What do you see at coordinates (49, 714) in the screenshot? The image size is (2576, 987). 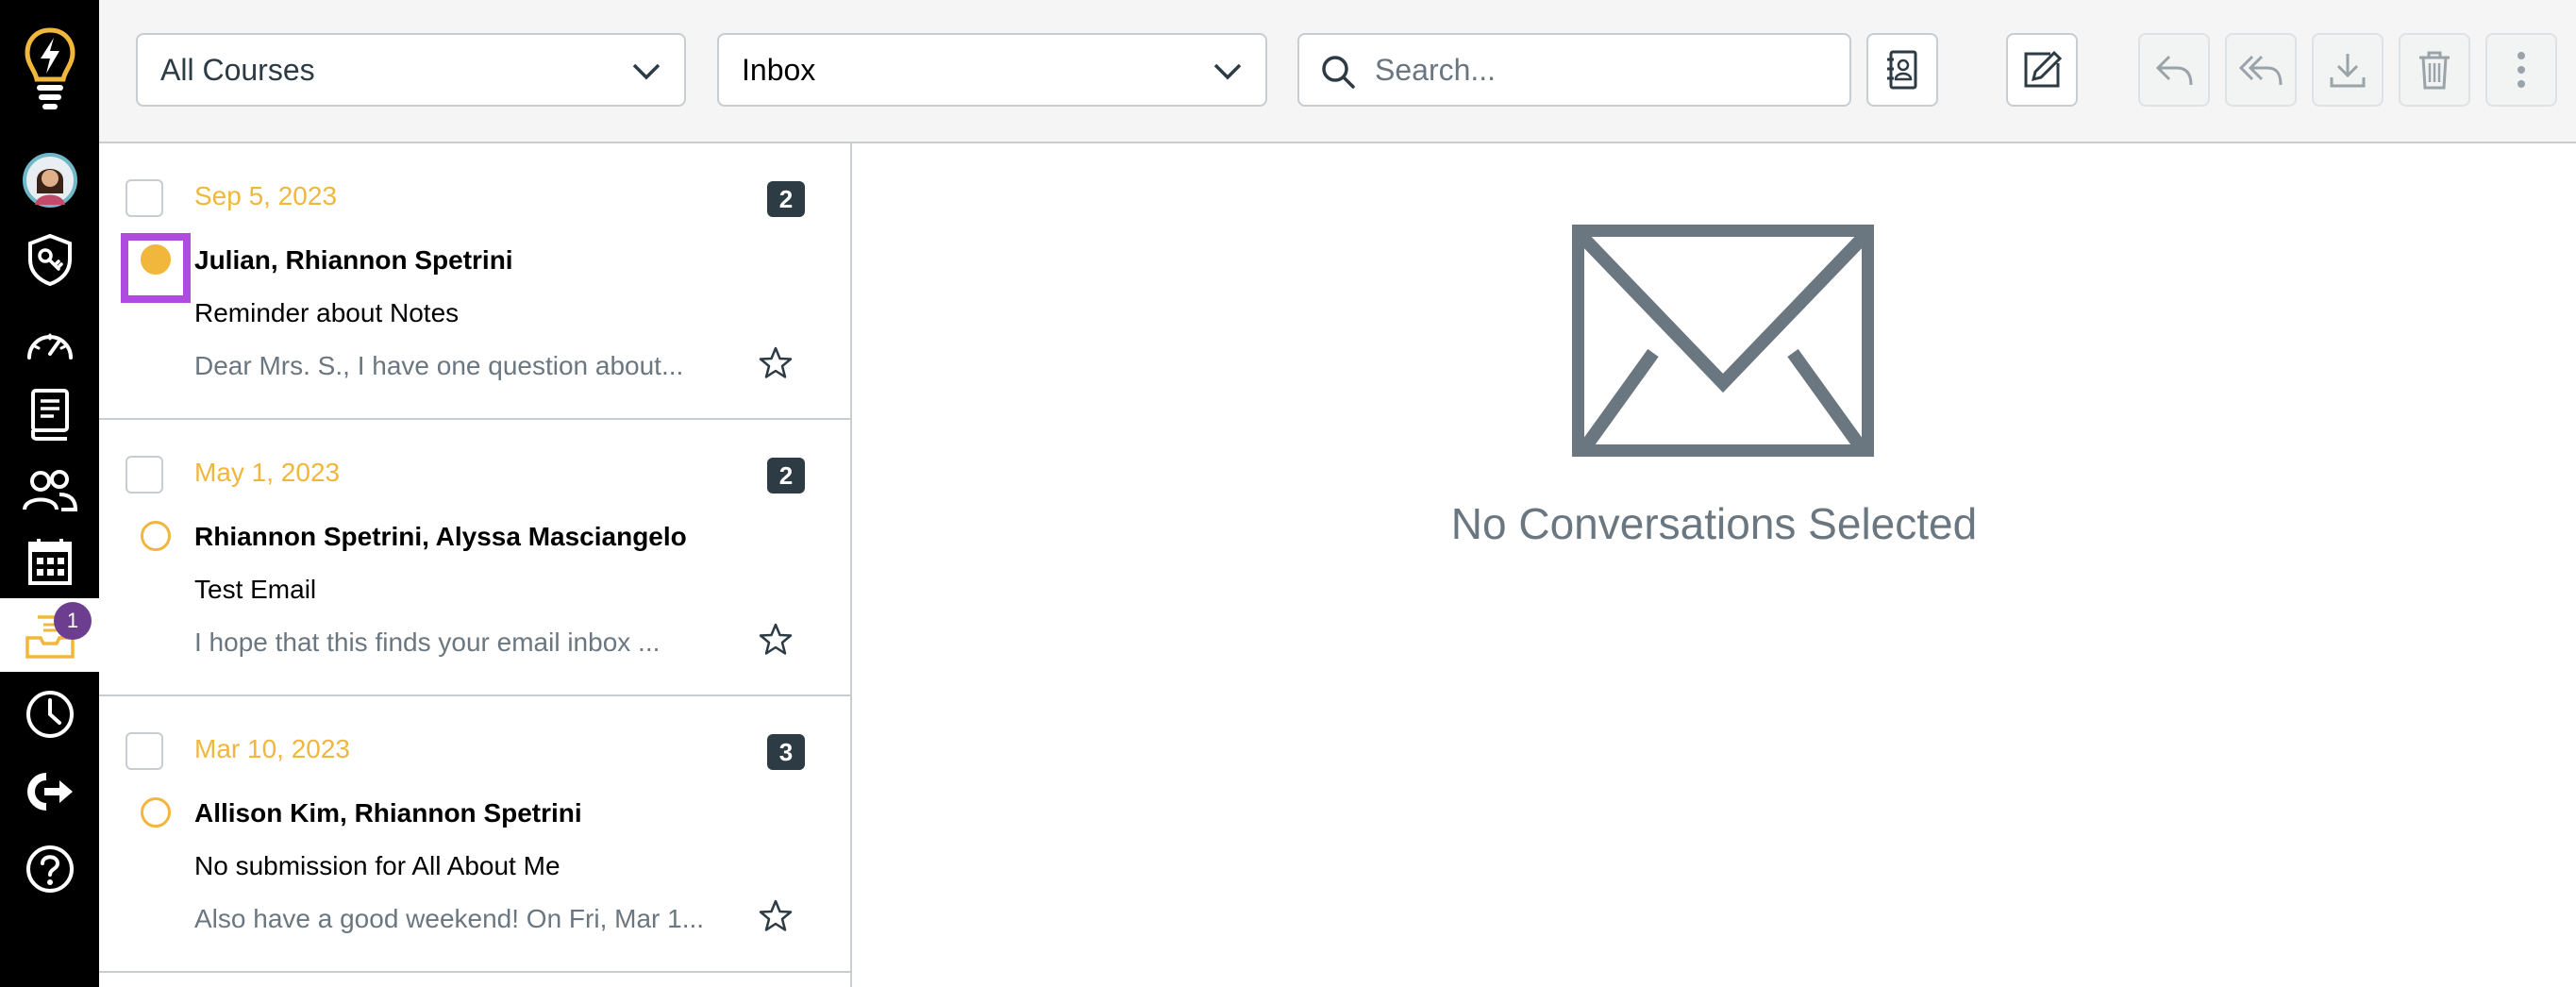 I see `history-icon` at bounding box center [49, 714].